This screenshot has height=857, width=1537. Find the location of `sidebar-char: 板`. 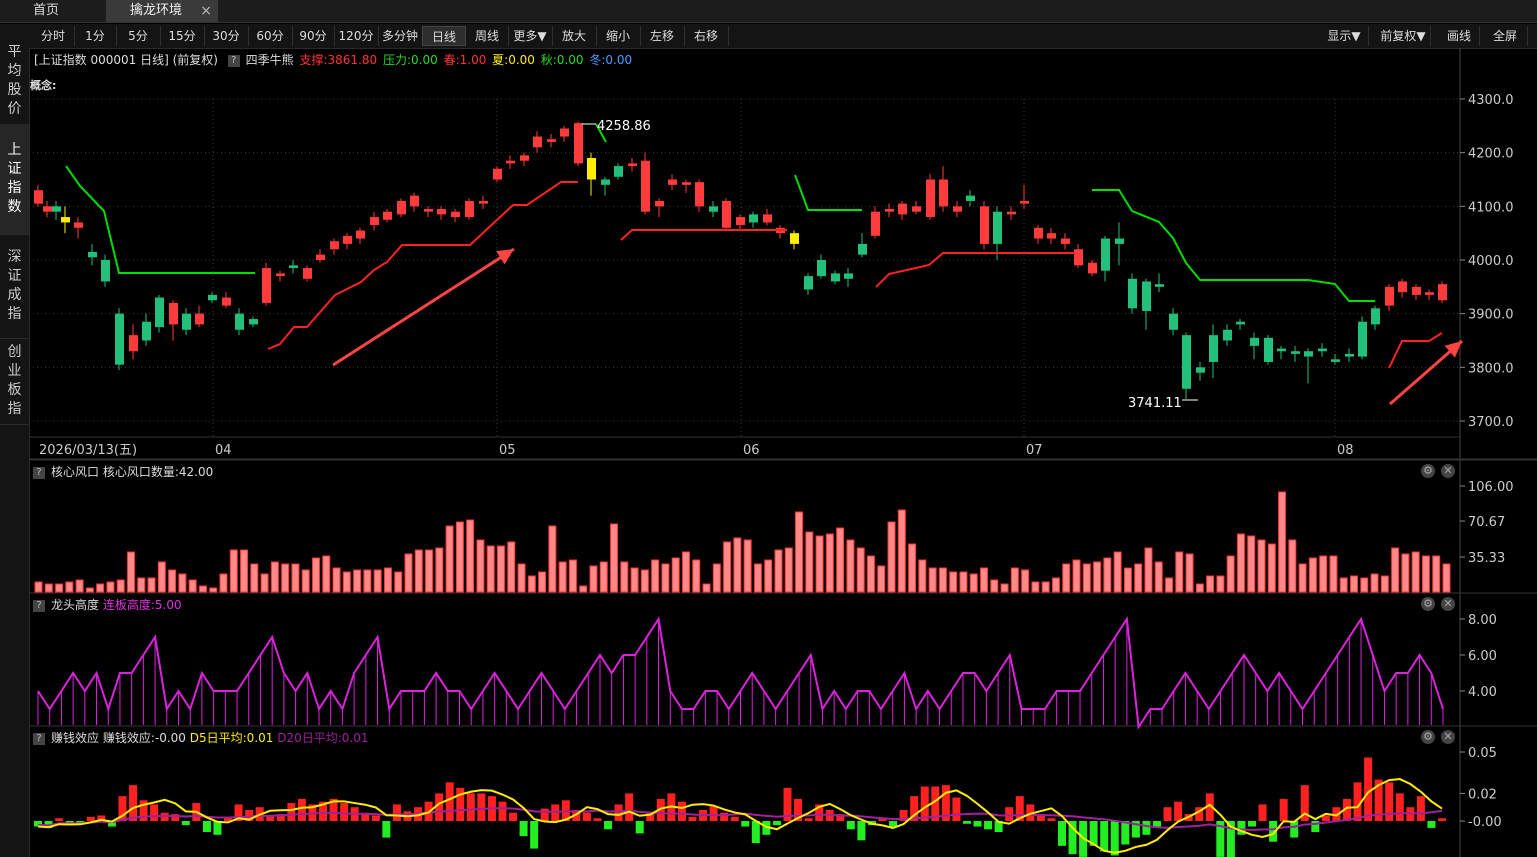

sidebar-char: 板 is located at coordinates (14, 390).